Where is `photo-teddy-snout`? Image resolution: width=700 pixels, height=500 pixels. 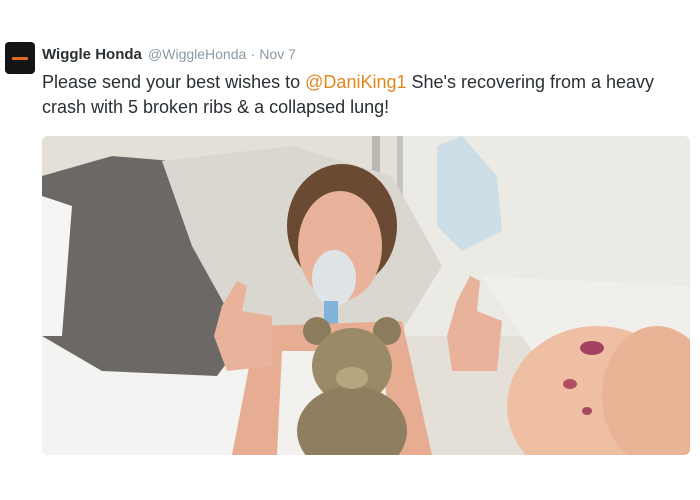 photo-teddy-snout is located at coordinates (352, 378).